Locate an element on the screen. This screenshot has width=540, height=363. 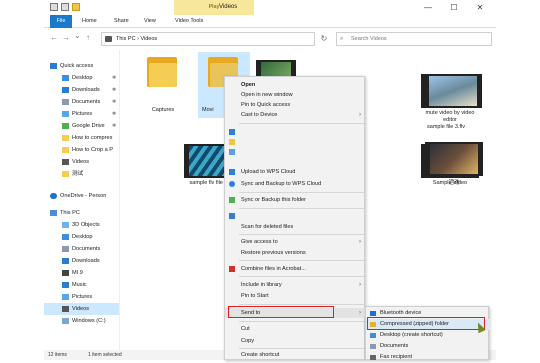
nav-pc-windows-c: Windows (C:) is located at coordinates (81, 321).